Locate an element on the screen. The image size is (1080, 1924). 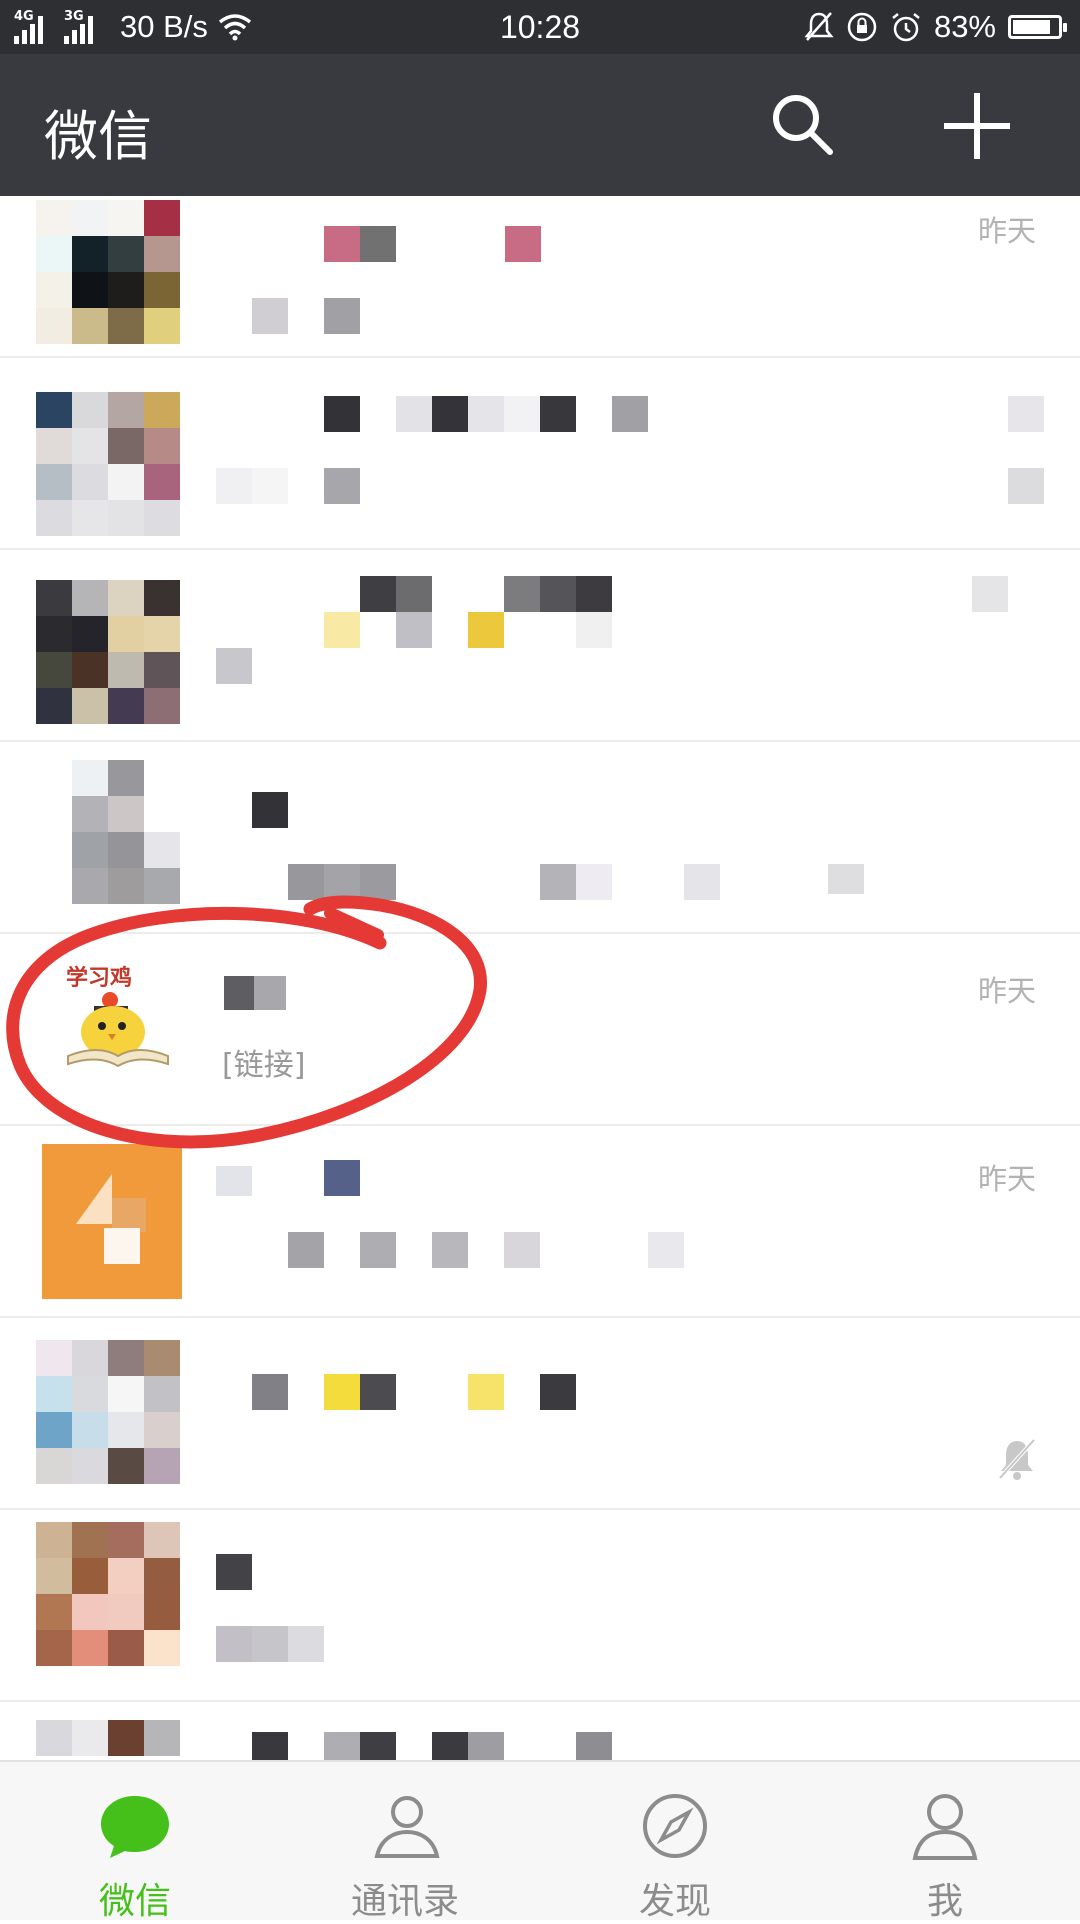
tab-me: 我 is located at coordinates (945, 1842).